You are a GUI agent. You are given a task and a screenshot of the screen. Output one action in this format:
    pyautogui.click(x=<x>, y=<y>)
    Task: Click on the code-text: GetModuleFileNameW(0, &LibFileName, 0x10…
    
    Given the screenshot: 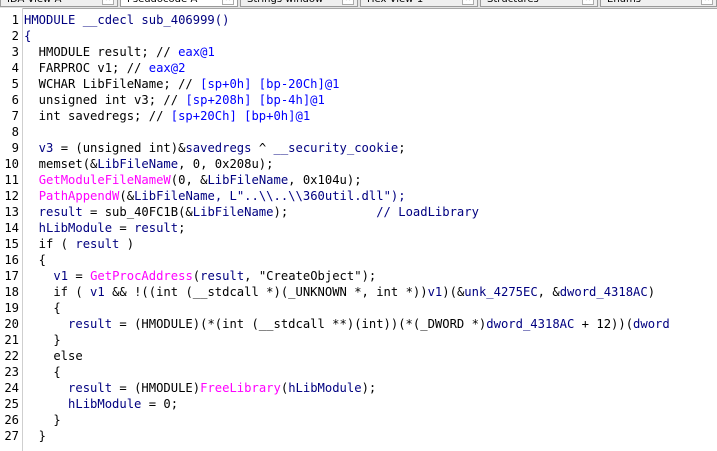 What is the action you would take?
    pyautogui.click(x=193, y=180)
    